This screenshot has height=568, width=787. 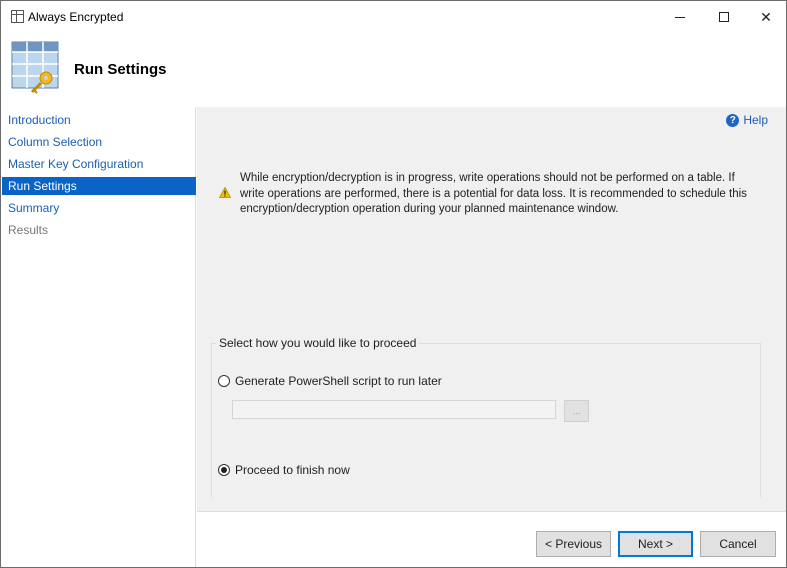 What do you see at coordinates (394, 409) in the screenshot?
I see `script-path-input` at bounding box center [394, 409].